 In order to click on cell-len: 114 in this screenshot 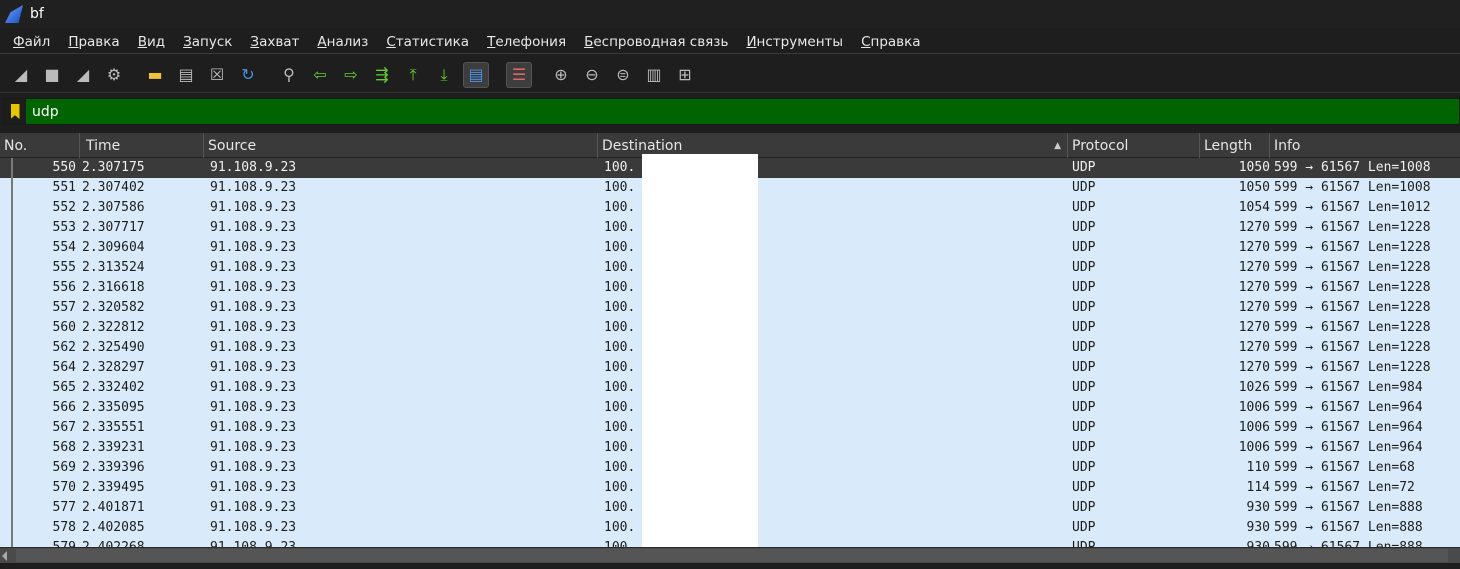, I will do `click(1258, 487)`.